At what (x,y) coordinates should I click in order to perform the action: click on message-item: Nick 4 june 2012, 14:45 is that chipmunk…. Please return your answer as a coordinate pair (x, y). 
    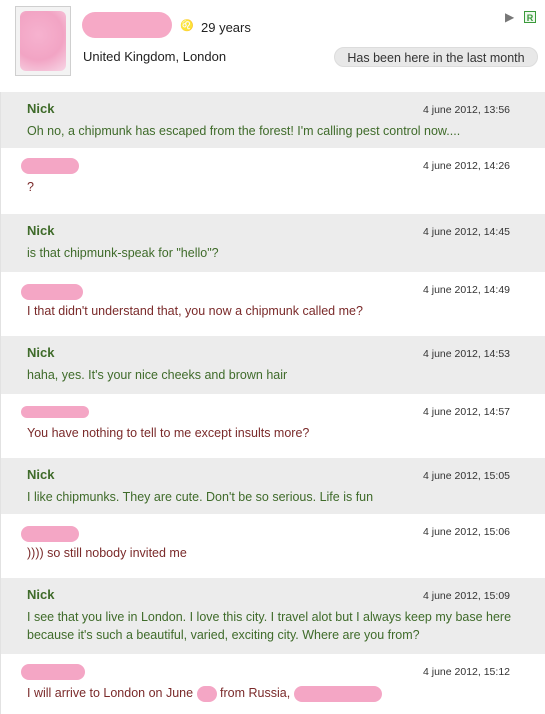
    Looking at the image, I should click on (273, 243).